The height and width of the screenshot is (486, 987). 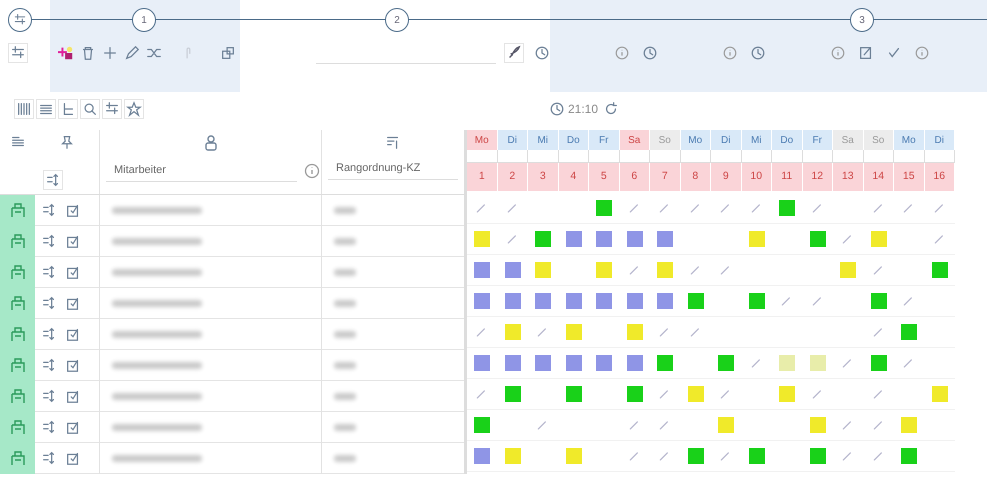 I want to click on day-number: 12, so click(x=817, y=178).